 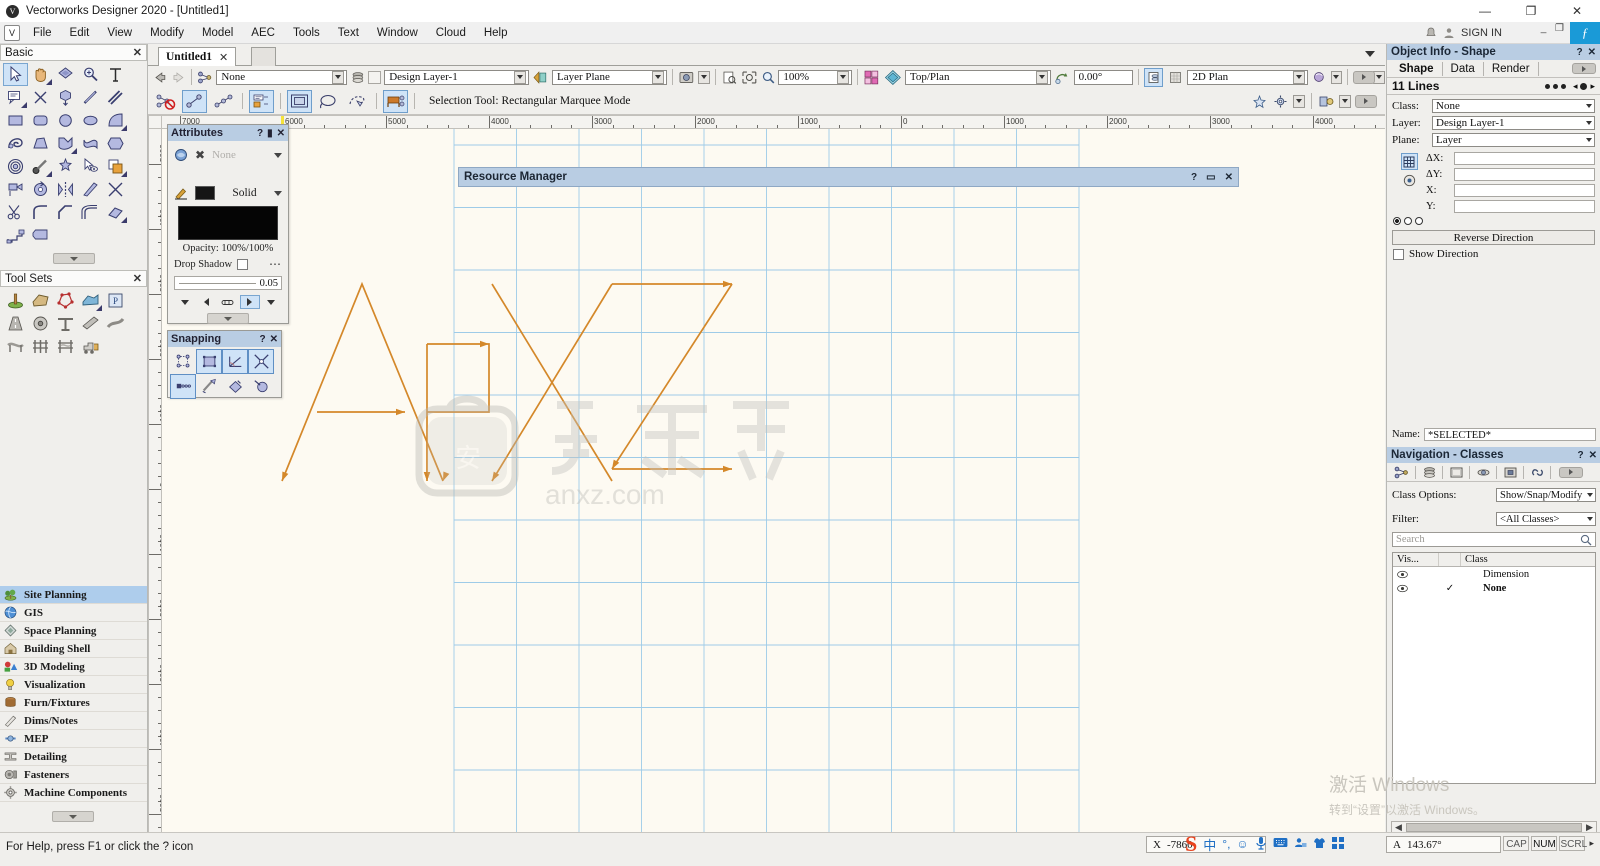 What do you see at coordinates (1264, 844) in the screenshot?
I see `ime-toolbar: S 中 °, ☺` at bounding box center [1264, 844].